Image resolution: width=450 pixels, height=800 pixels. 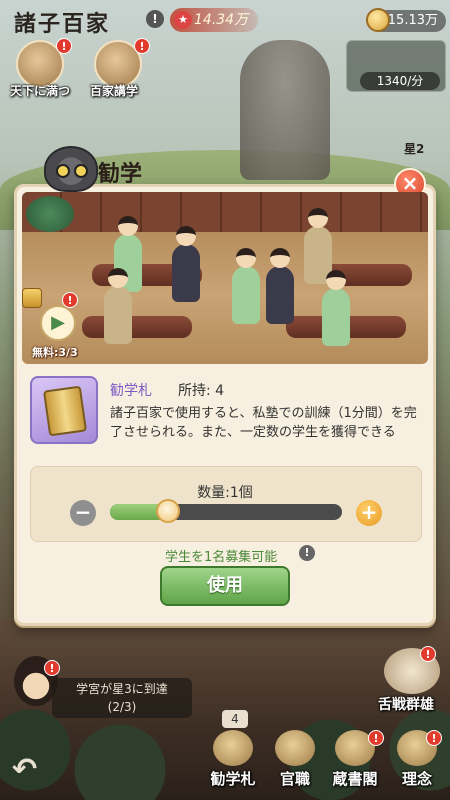 I want to click on gift-icon, so click(x=32, y=298).